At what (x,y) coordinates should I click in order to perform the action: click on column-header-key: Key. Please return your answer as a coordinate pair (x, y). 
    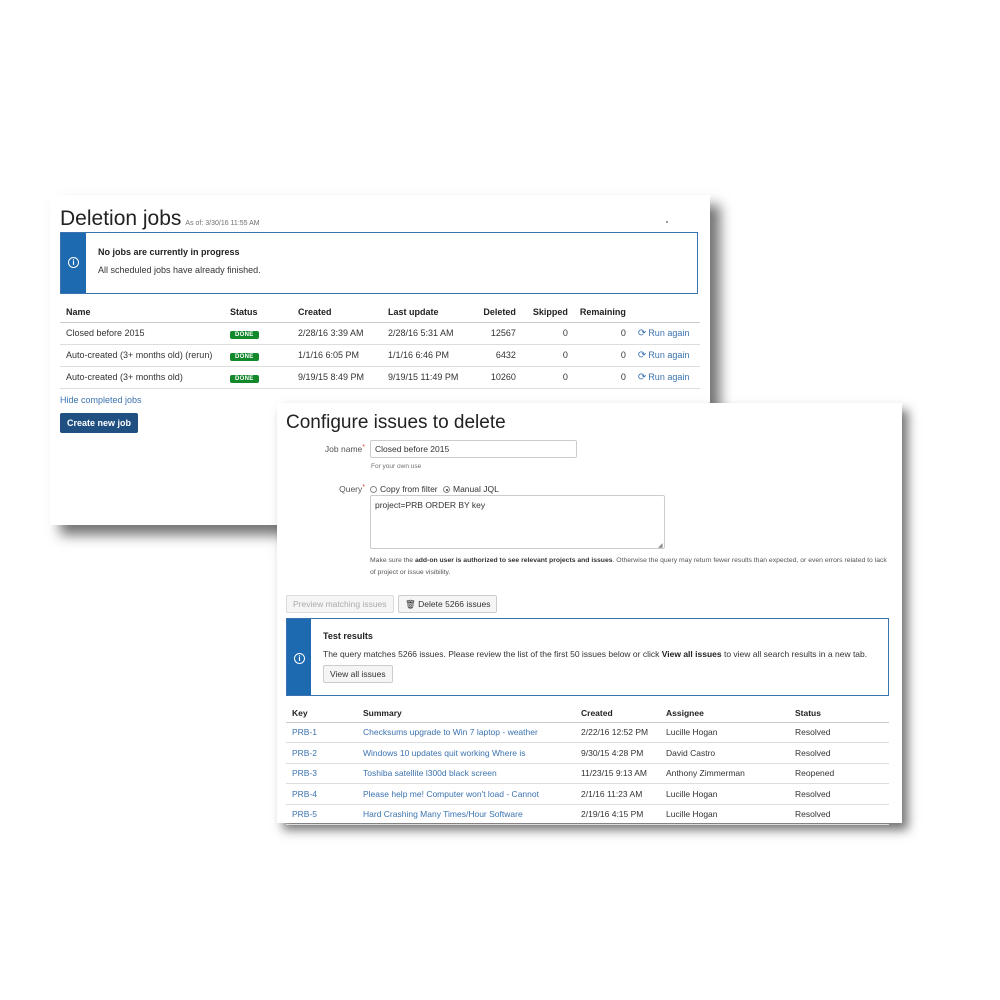
    Looking at the image, I should click on (321, 713).